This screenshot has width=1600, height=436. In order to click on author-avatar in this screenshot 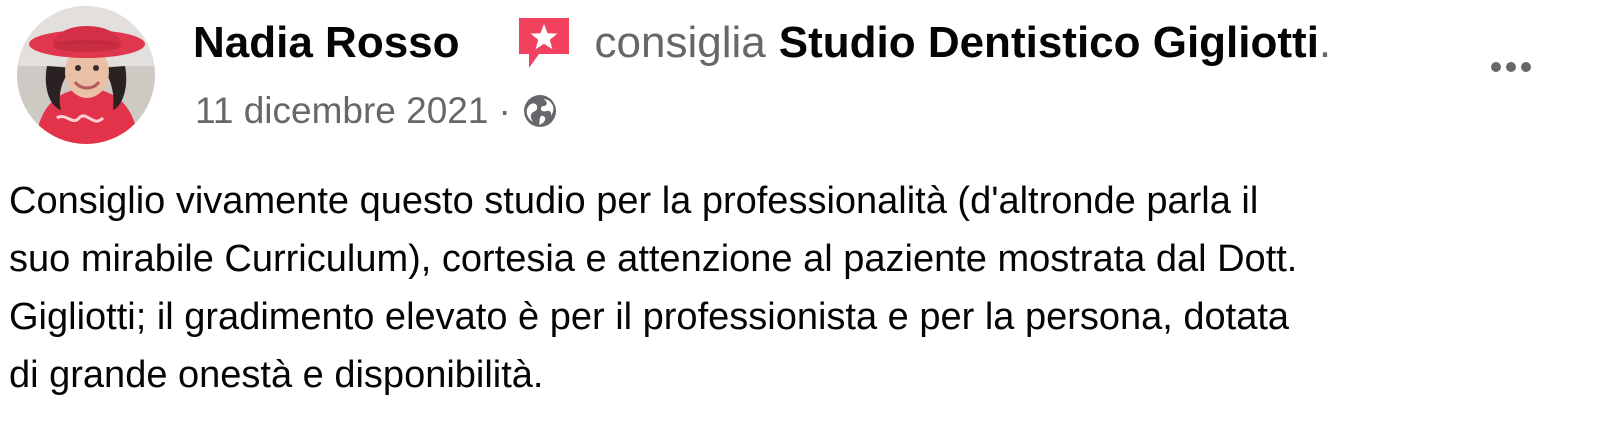, I will do `click(86, 75)`.